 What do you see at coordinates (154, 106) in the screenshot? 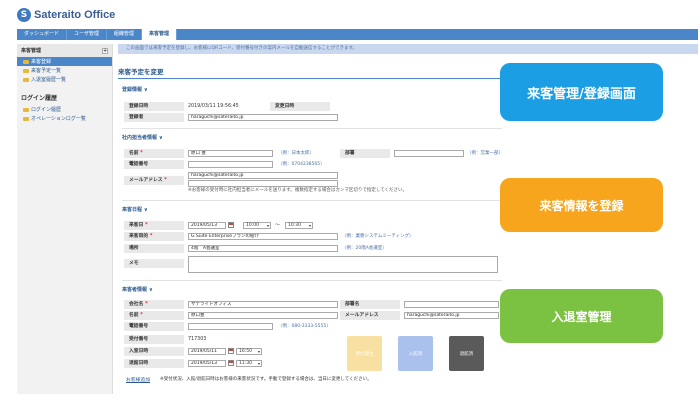
I see `registered-at-label: 登録日時` at bounding box center [154, 106].